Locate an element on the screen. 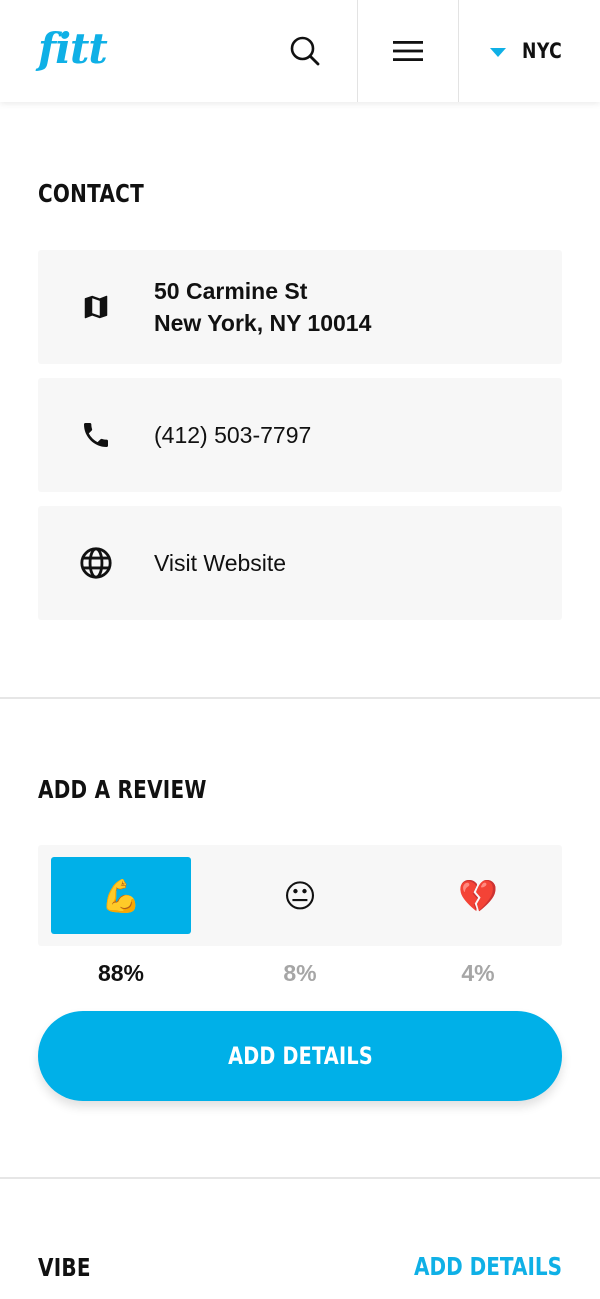  address-line-2: New York, NY 10014 is located at coordinates (263, 323).